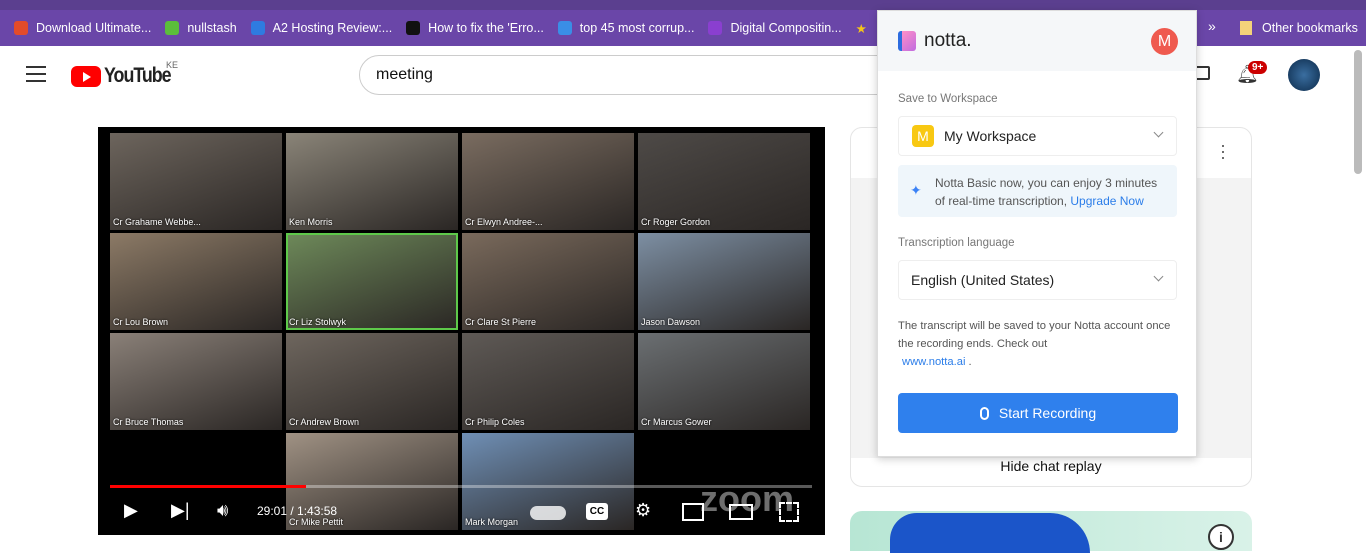  What do you see at coordinates (1106, 201) in the screenshot?
I see `upgrade-now-link: Upgrade Now` at bounding box center [1106, 201].